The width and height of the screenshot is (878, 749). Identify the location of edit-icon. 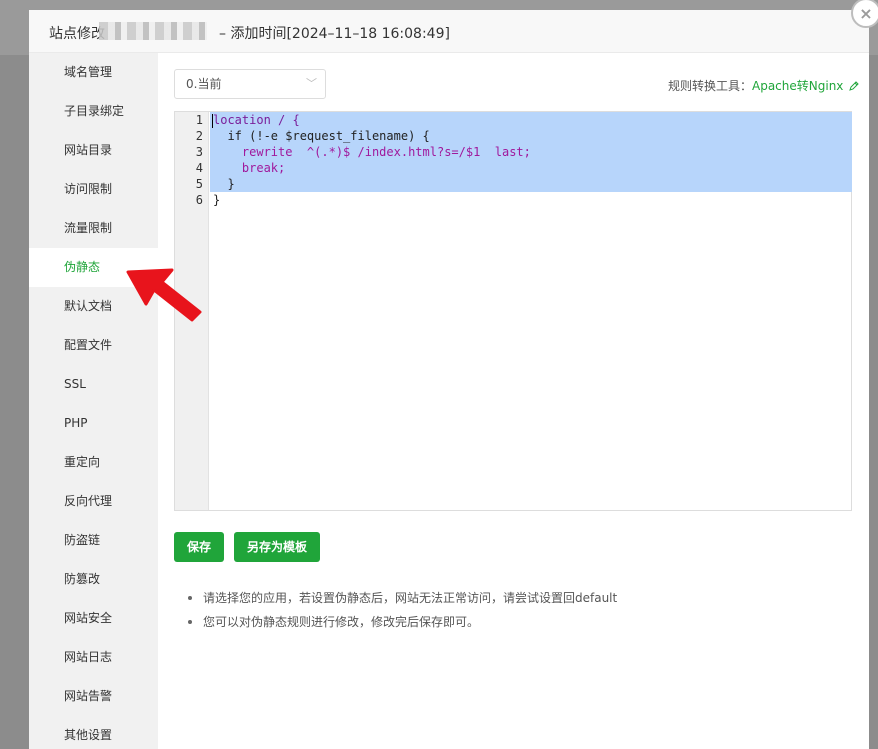
(854, 86).